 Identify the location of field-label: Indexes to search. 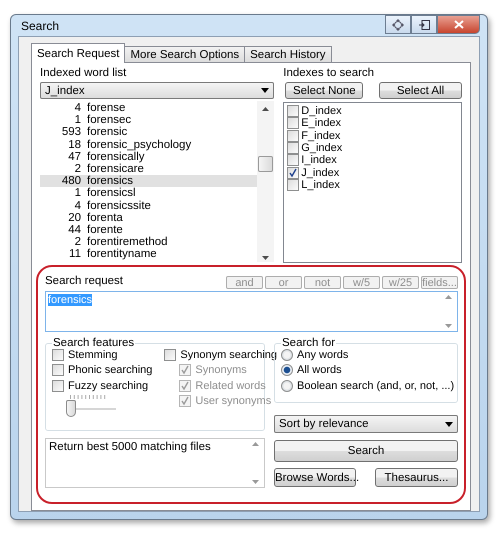
(329, 74).